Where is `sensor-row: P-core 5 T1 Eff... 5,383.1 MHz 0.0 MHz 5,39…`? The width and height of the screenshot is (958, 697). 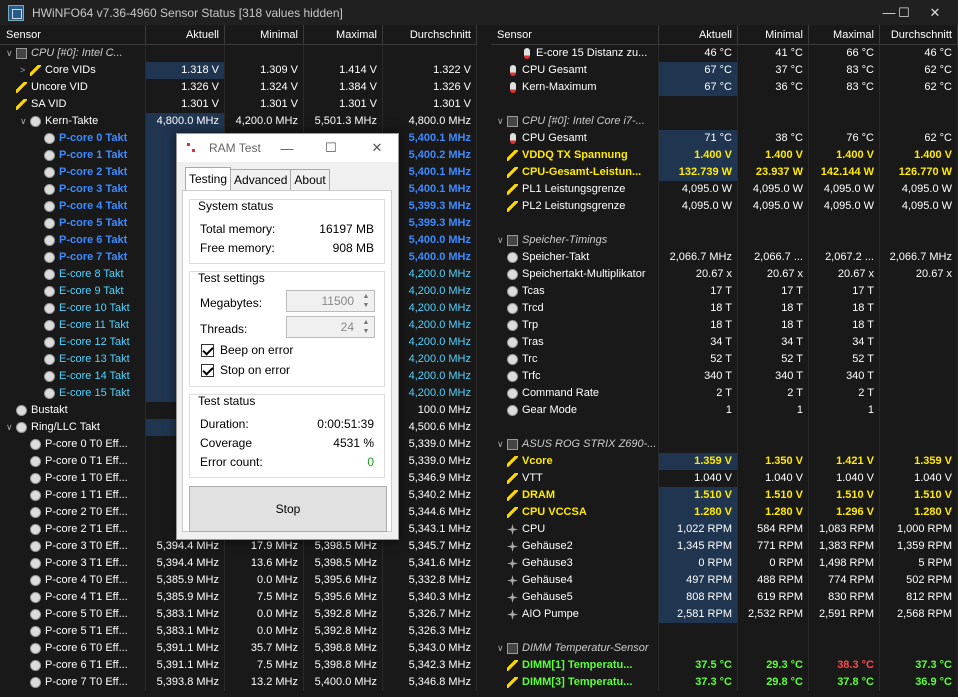 sensor-row: P-core 5 T1 Eff... 5,383.1 MHz 0.0 MHz 5,39… is located at coordinates (238, 631).